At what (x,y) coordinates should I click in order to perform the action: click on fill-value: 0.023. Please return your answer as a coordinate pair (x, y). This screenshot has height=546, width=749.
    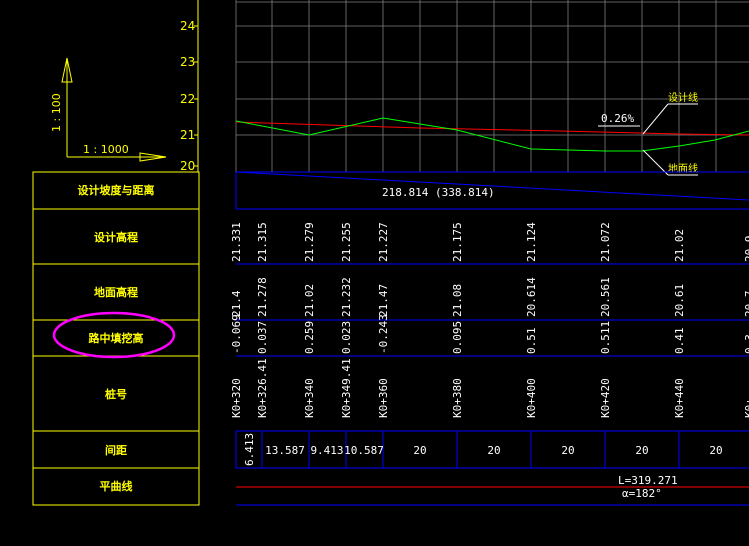
    Looking at the image, I should click on (346, 337).